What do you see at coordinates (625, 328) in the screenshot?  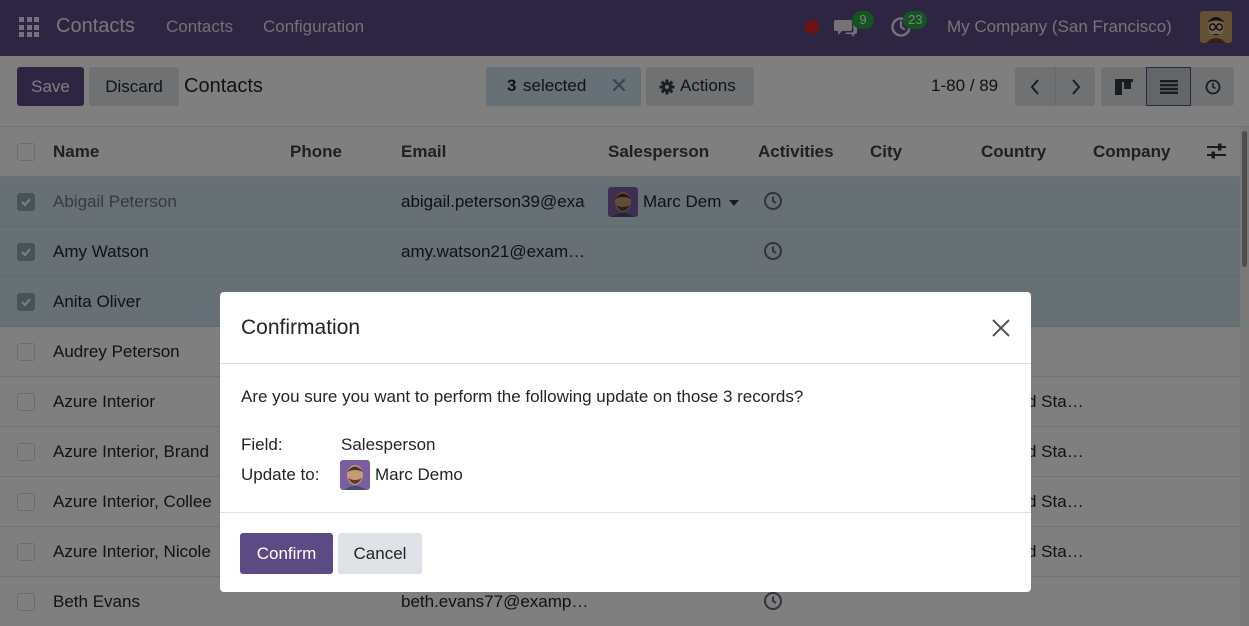 I see `dialog-header: Confirmation` at bounding box center [625, 328].